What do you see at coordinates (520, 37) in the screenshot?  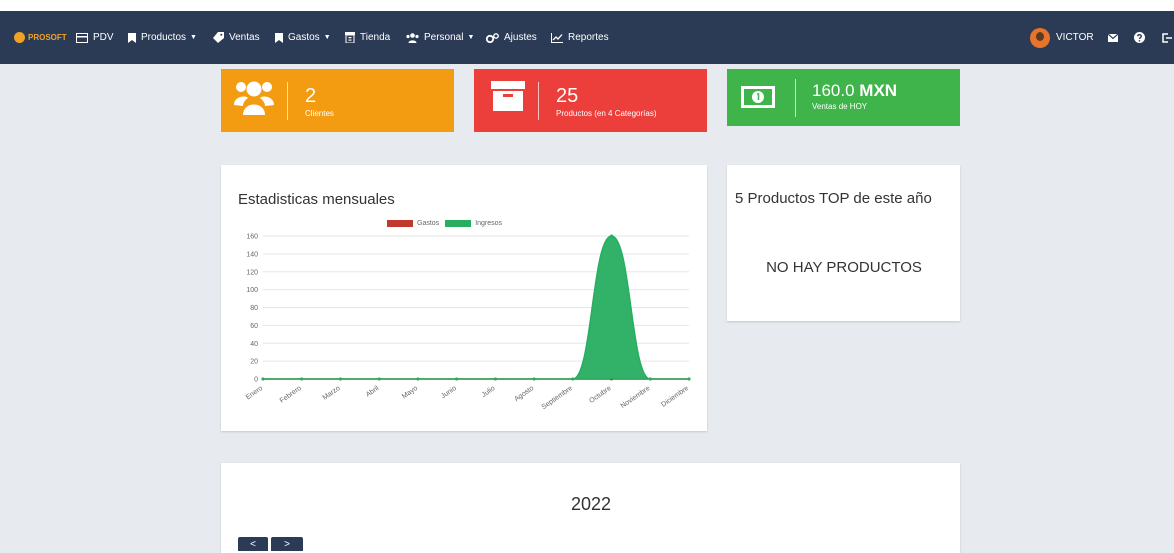 I see `nav-ajustes-label: Ajustes` at bounding box center [520, 37].